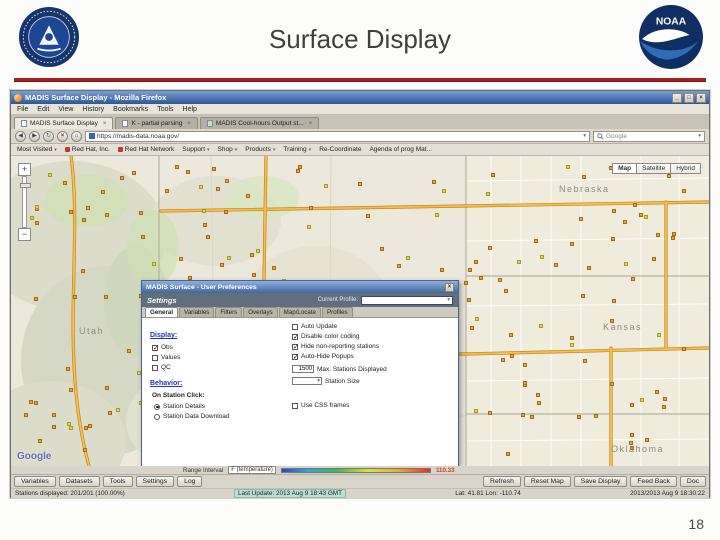 The height and width of the screenshot is (540, 720). What do you see at coordinates (87, 149) in the screenshot?
I see `bookmark-redhat-inc: Red Hat, Inc.` at bounding box center [87, 149].